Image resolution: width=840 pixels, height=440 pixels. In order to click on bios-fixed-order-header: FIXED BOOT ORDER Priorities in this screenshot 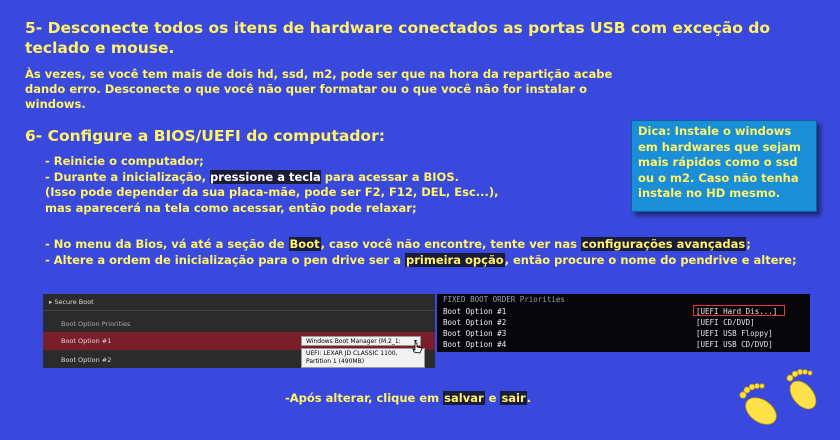, I will do `click(504, 299)`.